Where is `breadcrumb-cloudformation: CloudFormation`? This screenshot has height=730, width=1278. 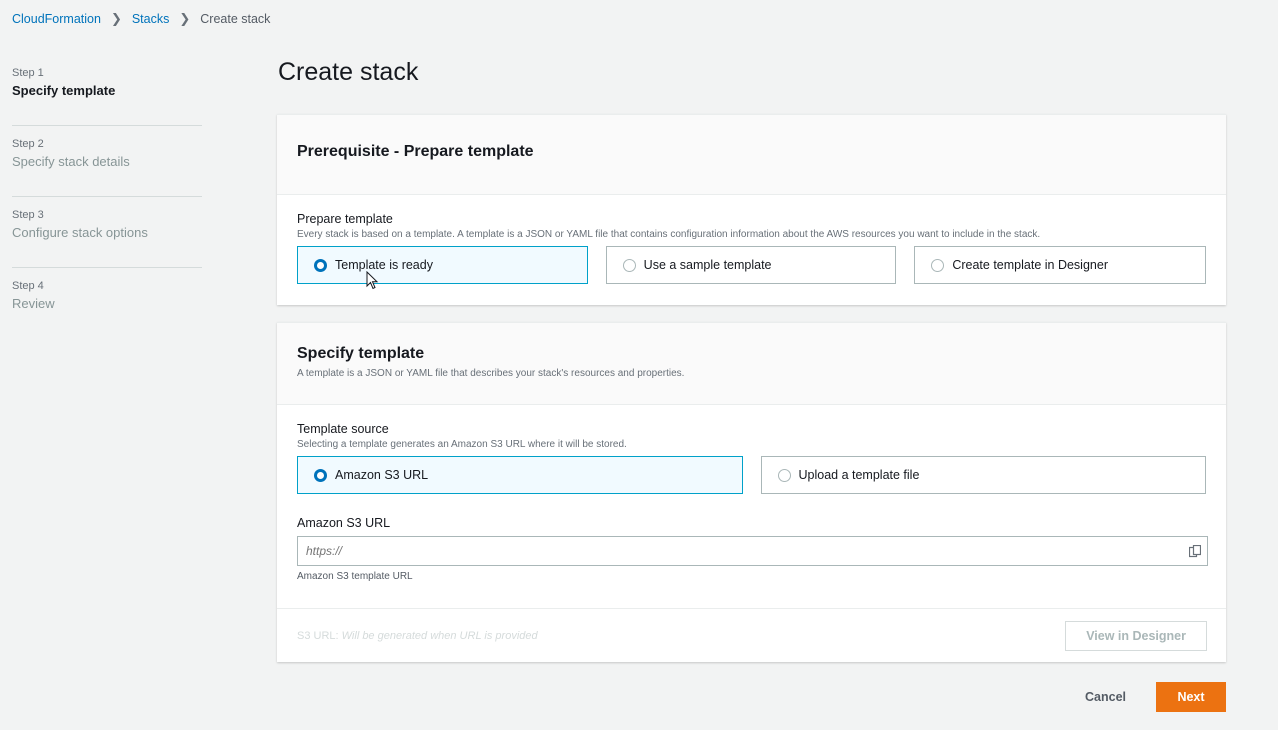
breadcrumb-cloudformation: CloudFormation is located at coordinates (56, 19).